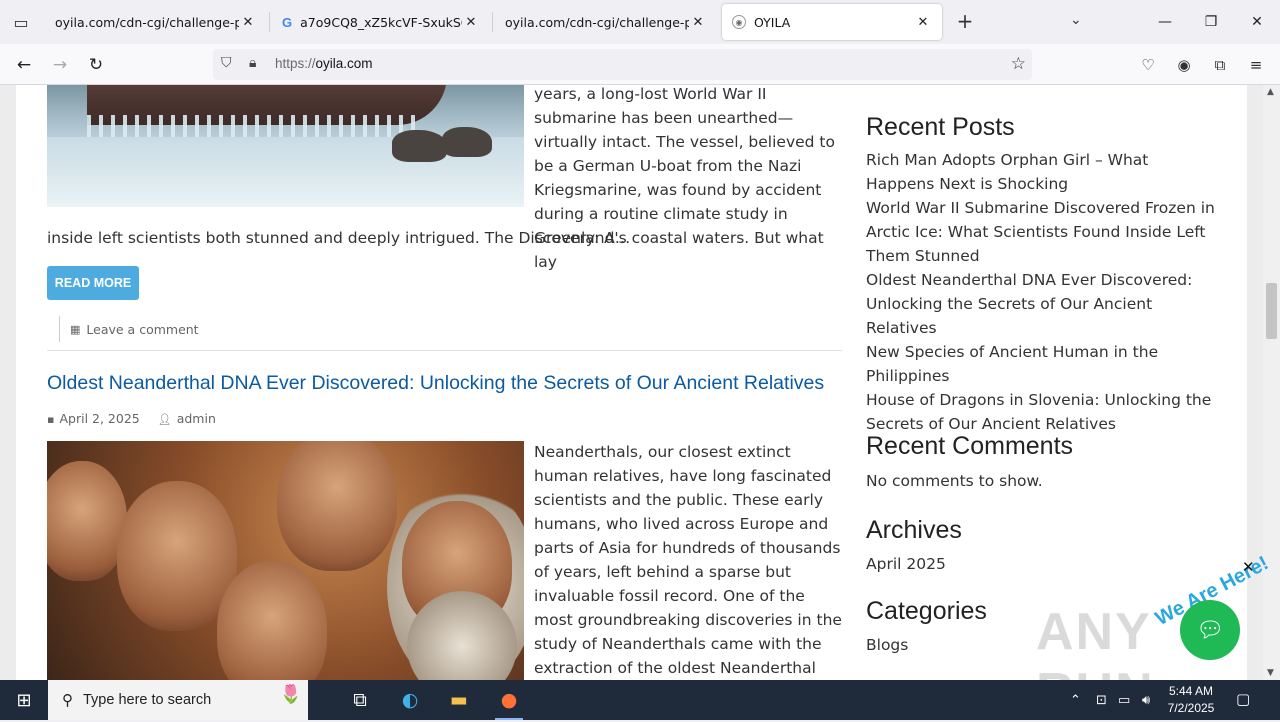  I want to click on user-icon: 👤︎, so click(164, 419).